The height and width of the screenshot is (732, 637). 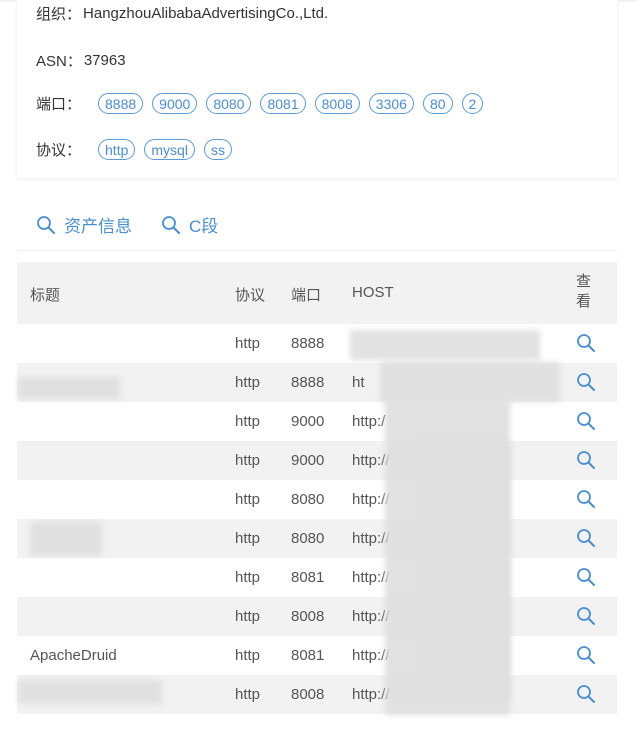 What do you see at coordinates (472, 103) in the screenshot?
I see `port-tag: 2` at bounding box center [472, 103].